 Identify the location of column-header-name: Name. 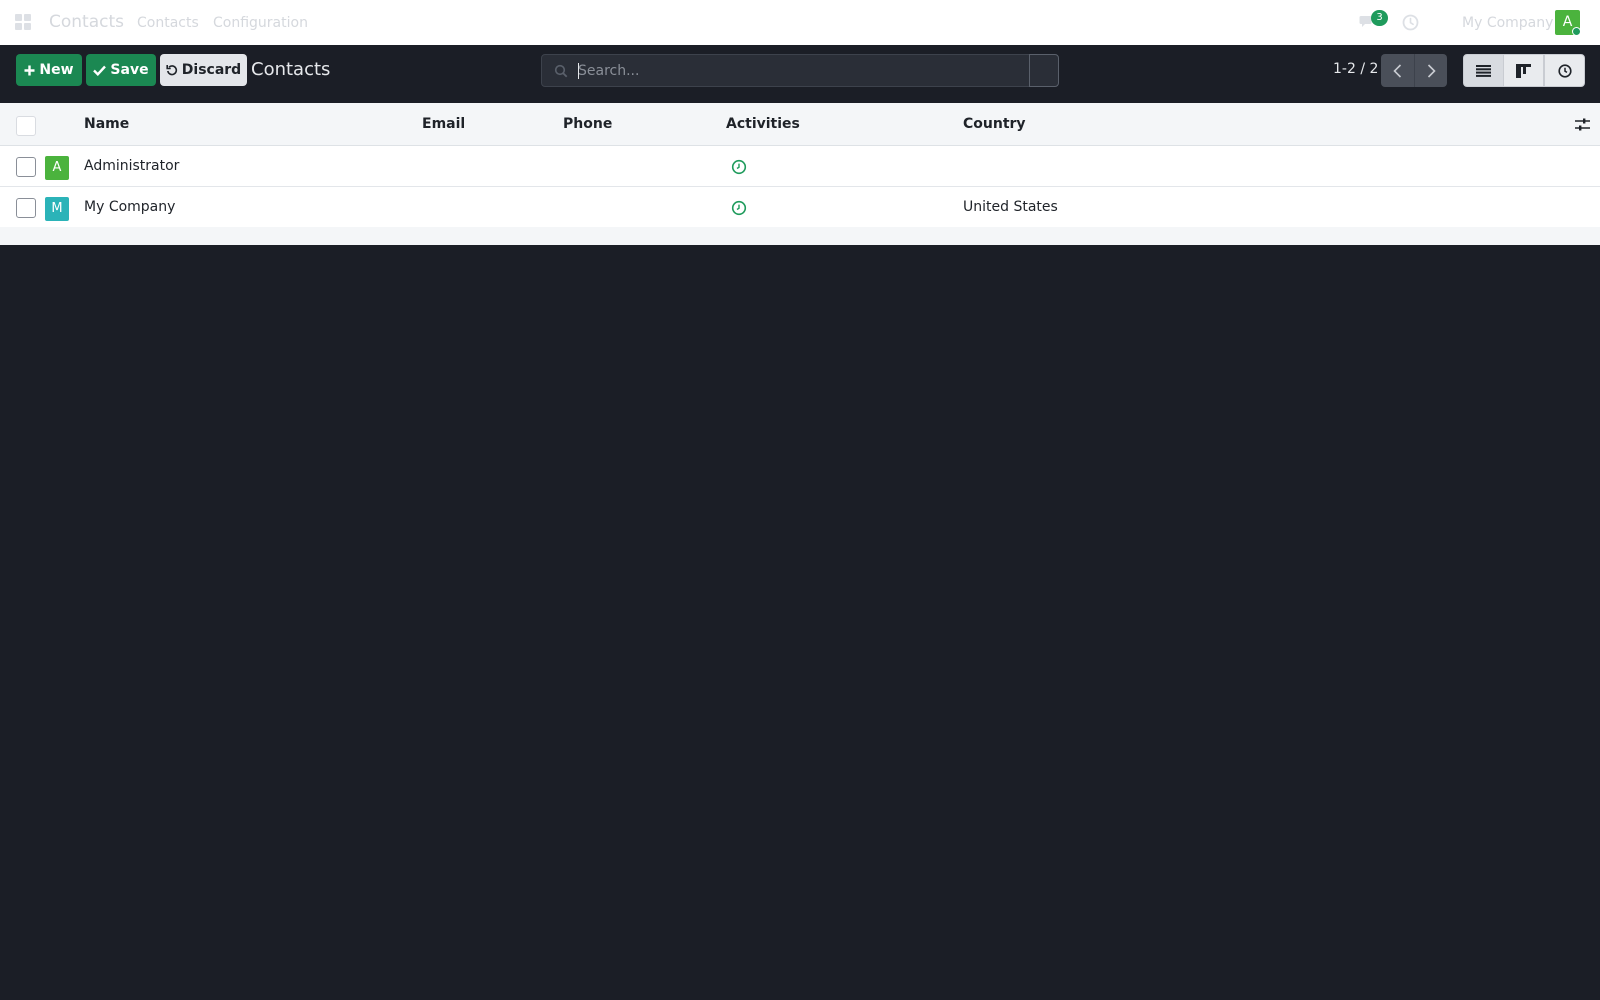
(106, 124).